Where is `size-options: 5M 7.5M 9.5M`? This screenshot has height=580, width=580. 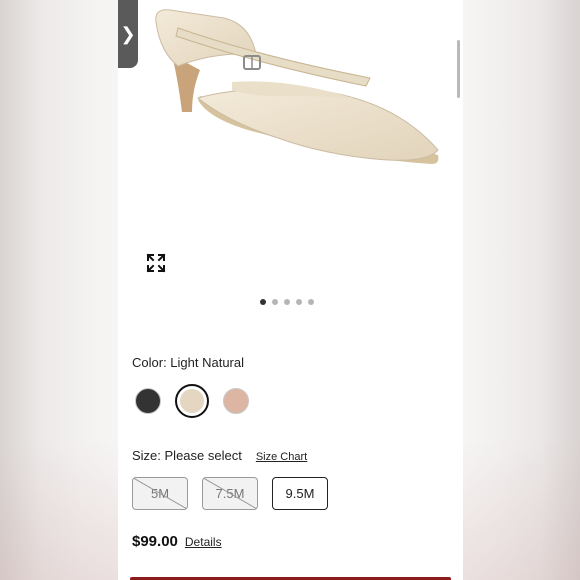 size-options: 5M 7.5M 9.5M is located at coordinates (230, 493).